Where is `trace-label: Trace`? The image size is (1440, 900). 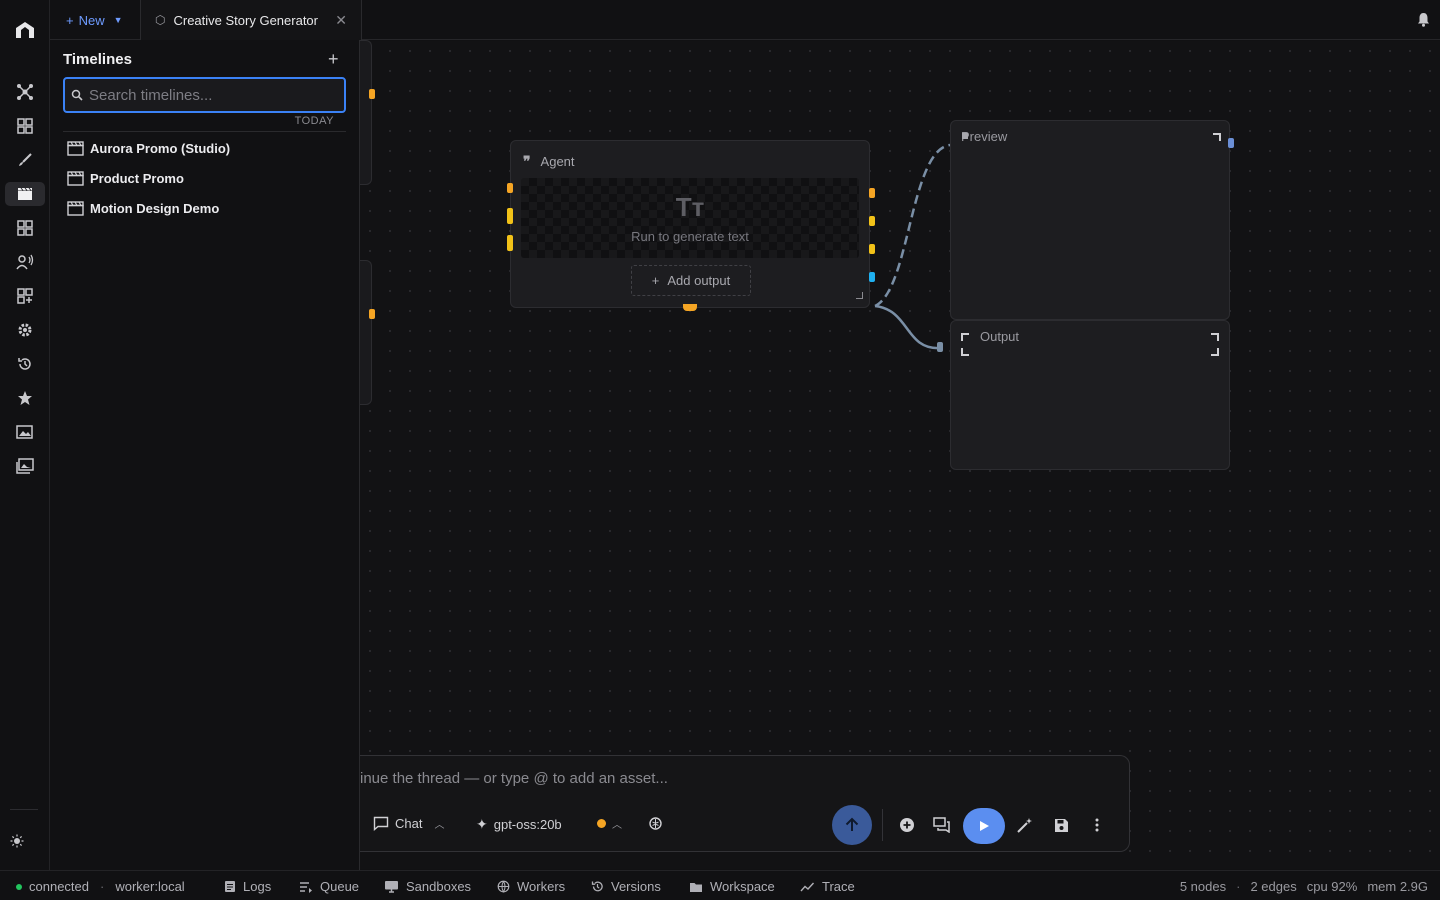
trace-label: Trace is located at coordinates (838, 886).